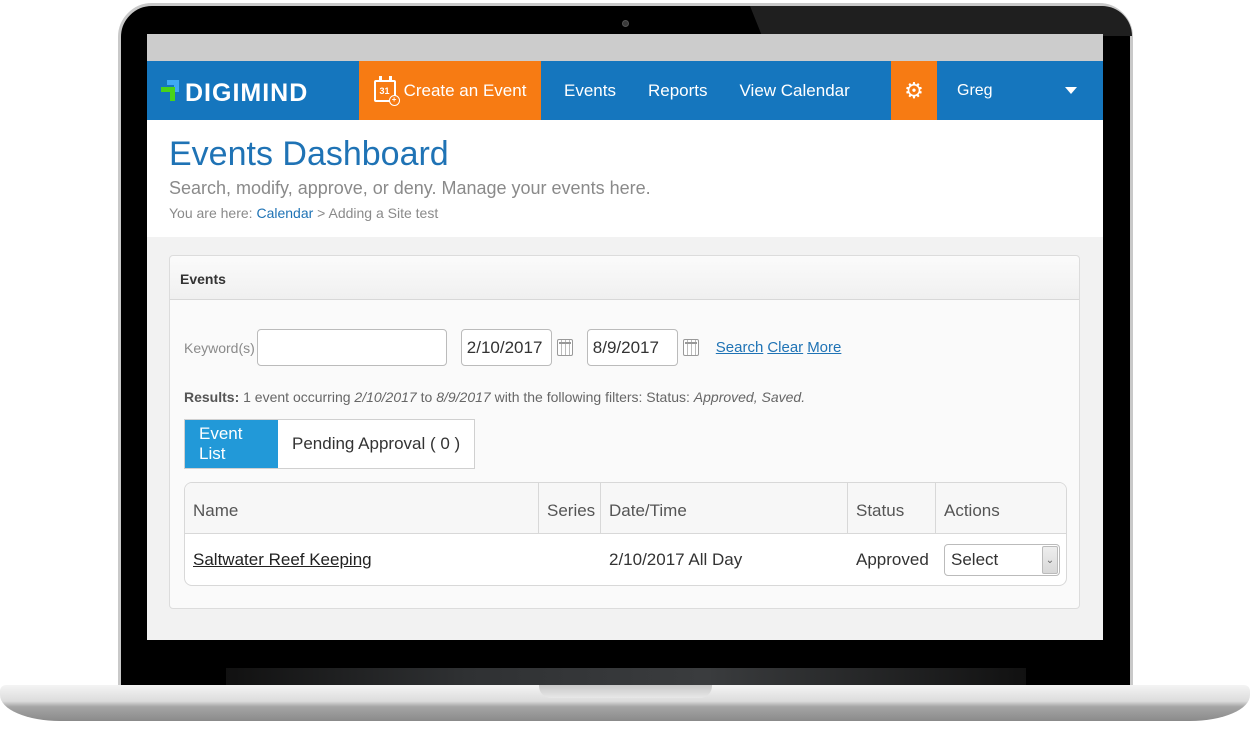 The image size is (1250, 729). What do you see at coordinates (632, 347) in the screenshot?
I see `end-date-input: 8/9/2017` at bounding box center [632, 347].